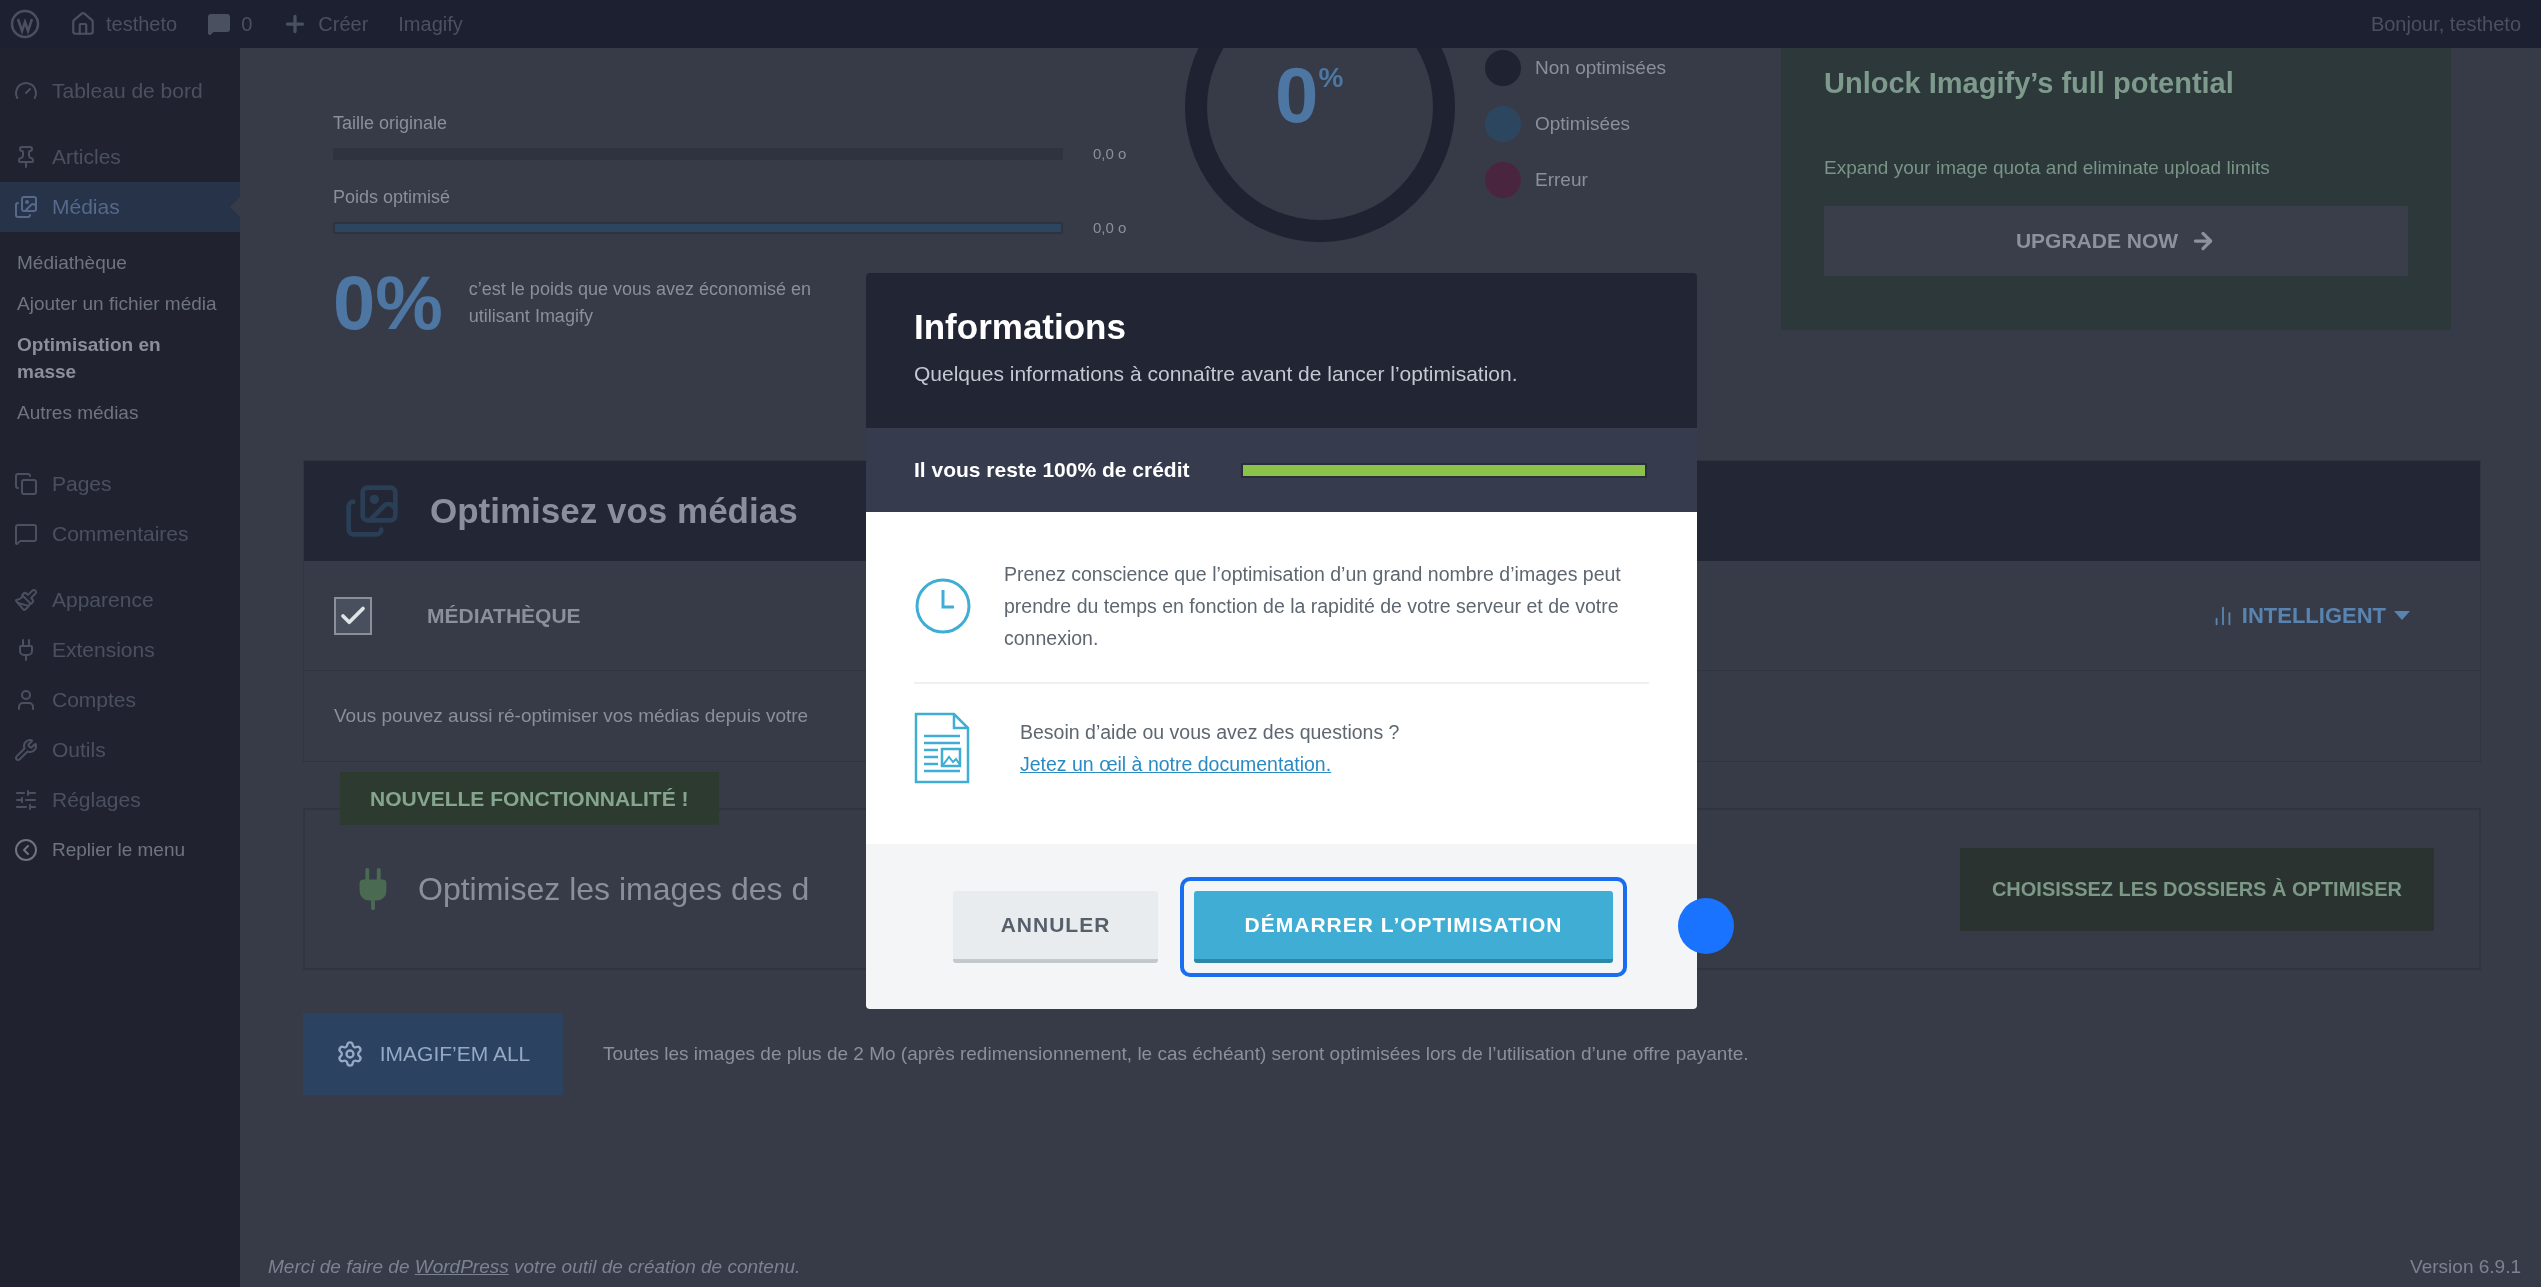 Image resolution: width=2541 pixels, height=1287 pixels. What do you see at coordinates (26, 484) in the screenshot?
I see `pages-icon` at bounding box center [26, 484].